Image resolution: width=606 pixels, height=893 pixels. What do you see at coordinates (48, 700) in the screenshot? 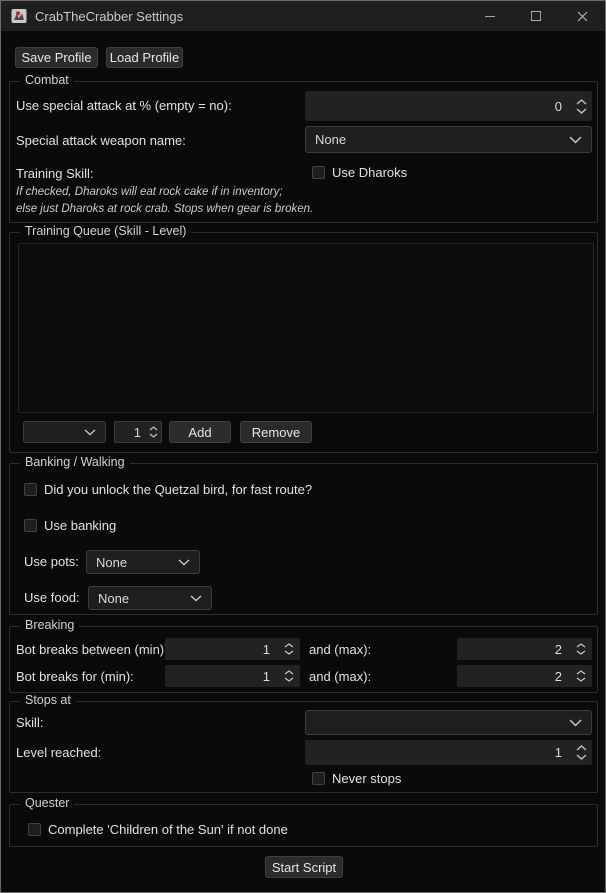
I see `stops-legend: Stops at` at bounding box center [48, 700].